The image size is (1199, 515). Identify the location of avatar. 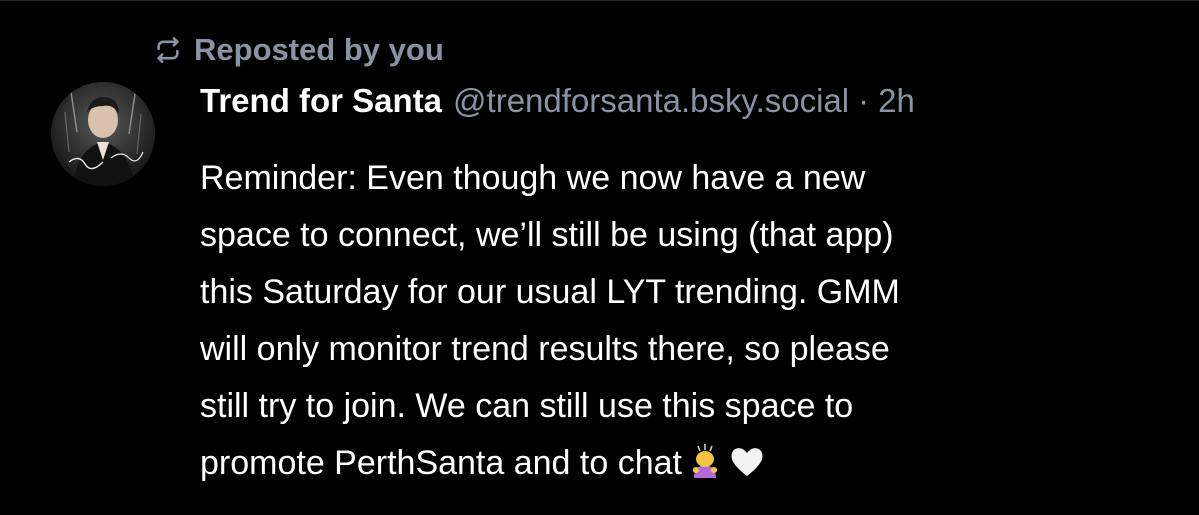
(103, 134).